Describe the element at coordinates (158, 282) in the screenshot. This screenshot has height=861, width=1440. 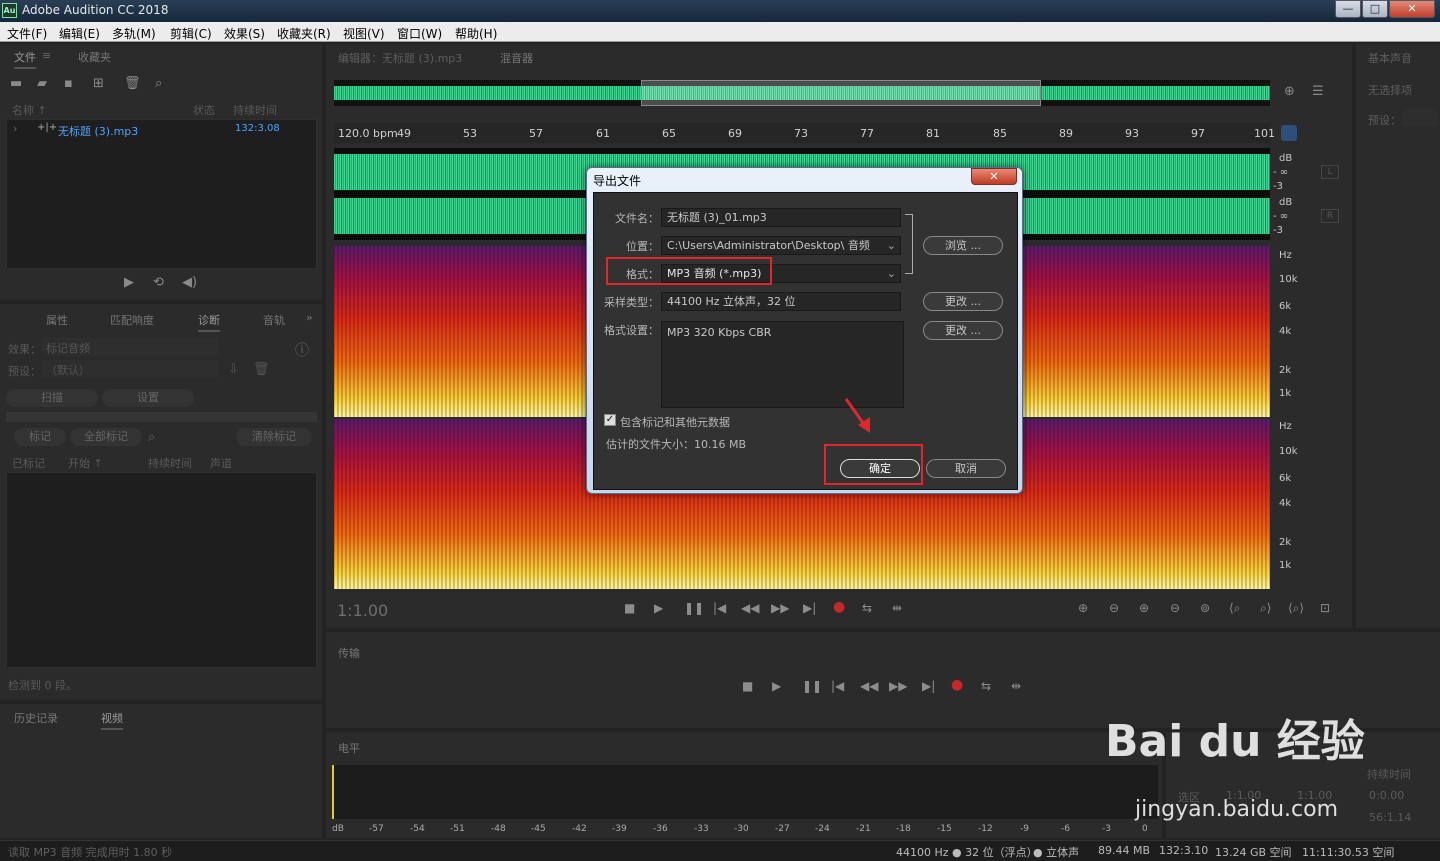
I see `loop-icon: ⟲` at that location.